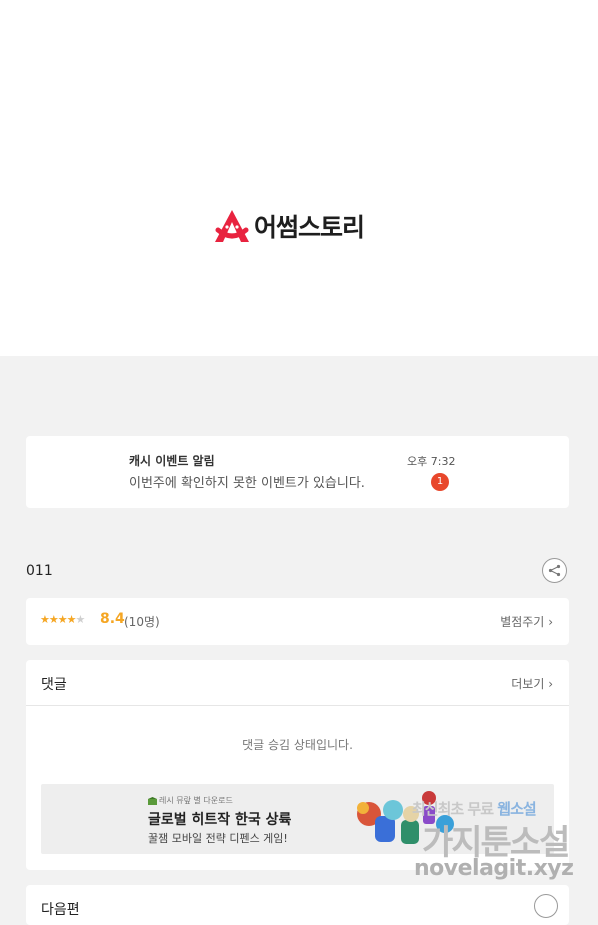 Image resolution: width=598 pixels, height=925 pixels. What do you see at coordinates (522, 622) in the screenshot?
I see `rate-button-label: 별점주기` at bounding box center [522, 622].